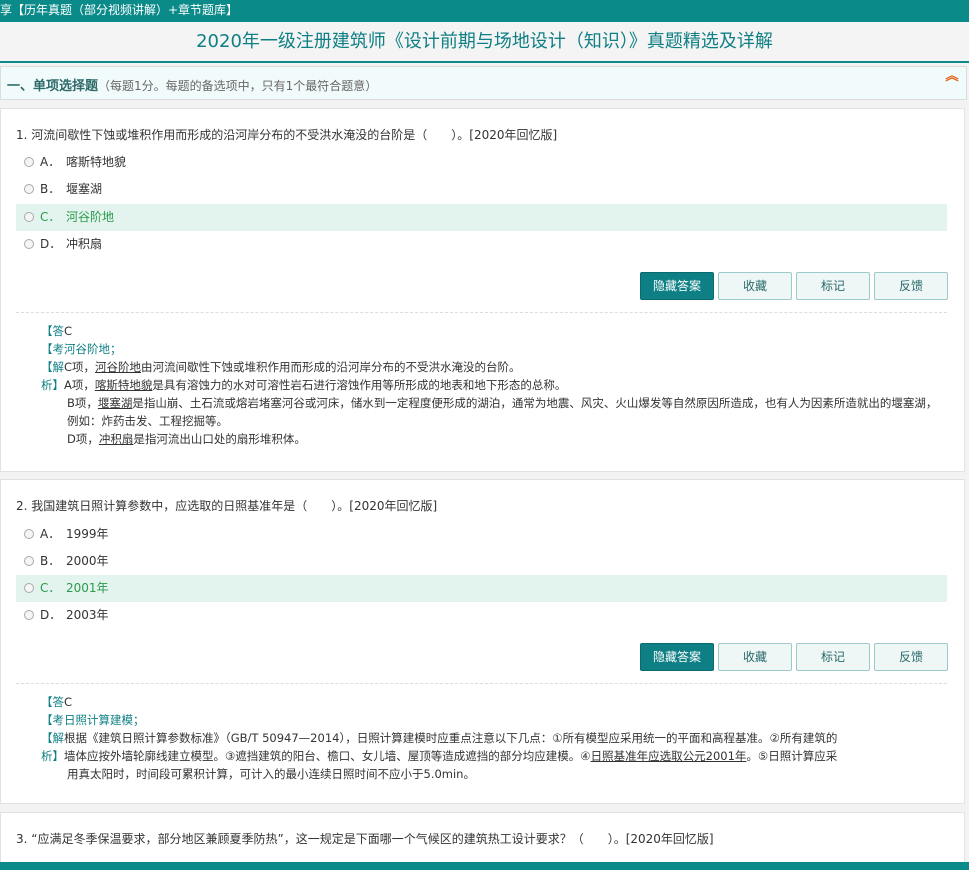 The image size is (969, 870). What do you see at coordinates (484, 866) in the screenshot?
I see `bottom-bar` at bounding box center [484, 866].